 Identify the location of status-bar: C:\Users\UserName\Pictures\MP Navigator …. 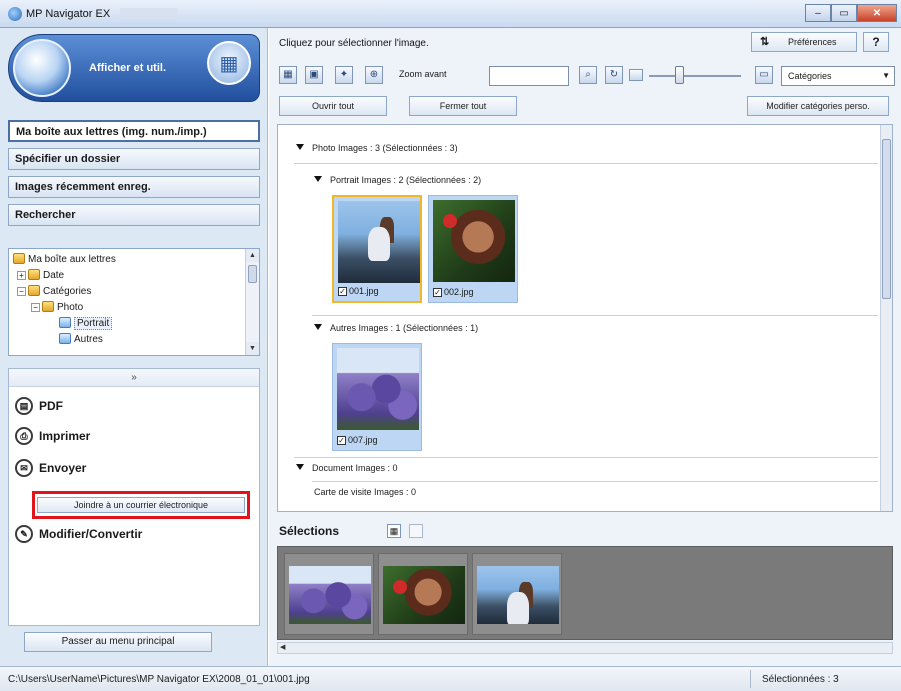
(450, 678).